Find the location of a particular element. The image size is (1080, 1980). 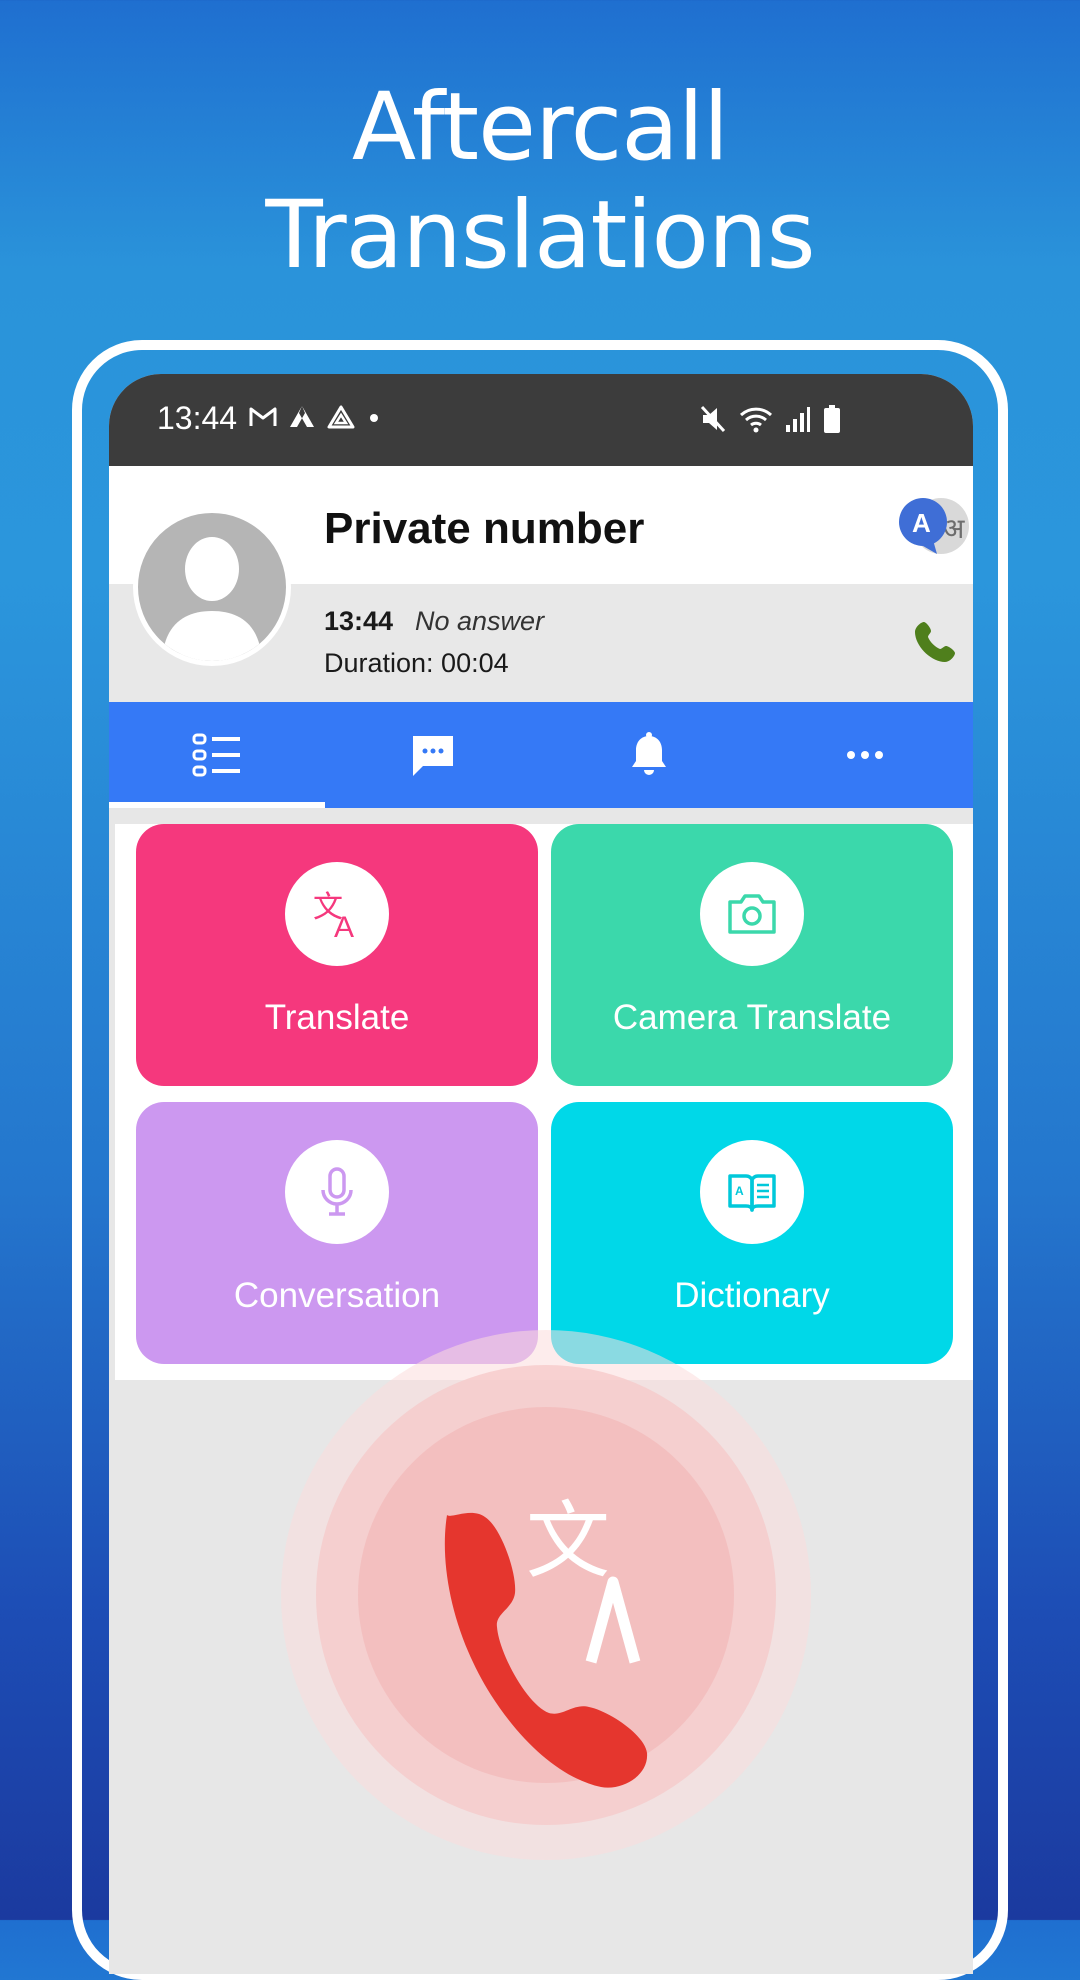

headline: Aftercall Translations is located at coordinates (540, 182).